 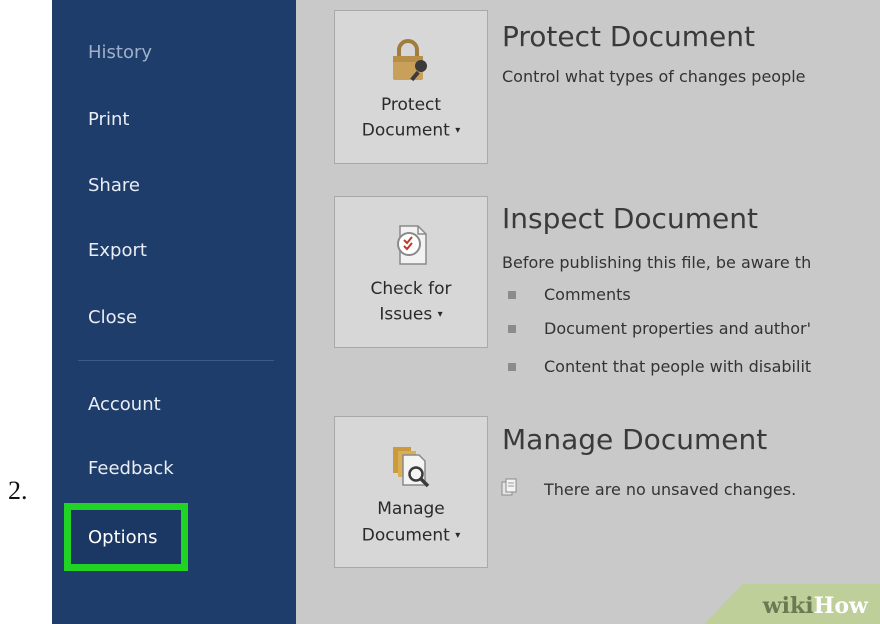 I want to click on inspect-document-description: Before publishing this file, be aware th, so click(x=657, y=262).